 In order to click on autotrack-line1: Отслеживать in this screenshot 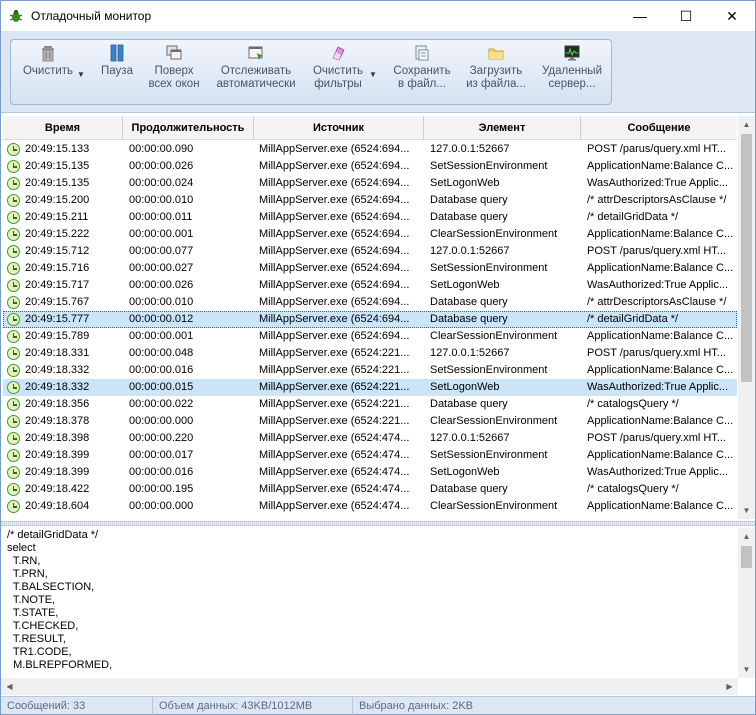, I will do `click(256, 71)`.